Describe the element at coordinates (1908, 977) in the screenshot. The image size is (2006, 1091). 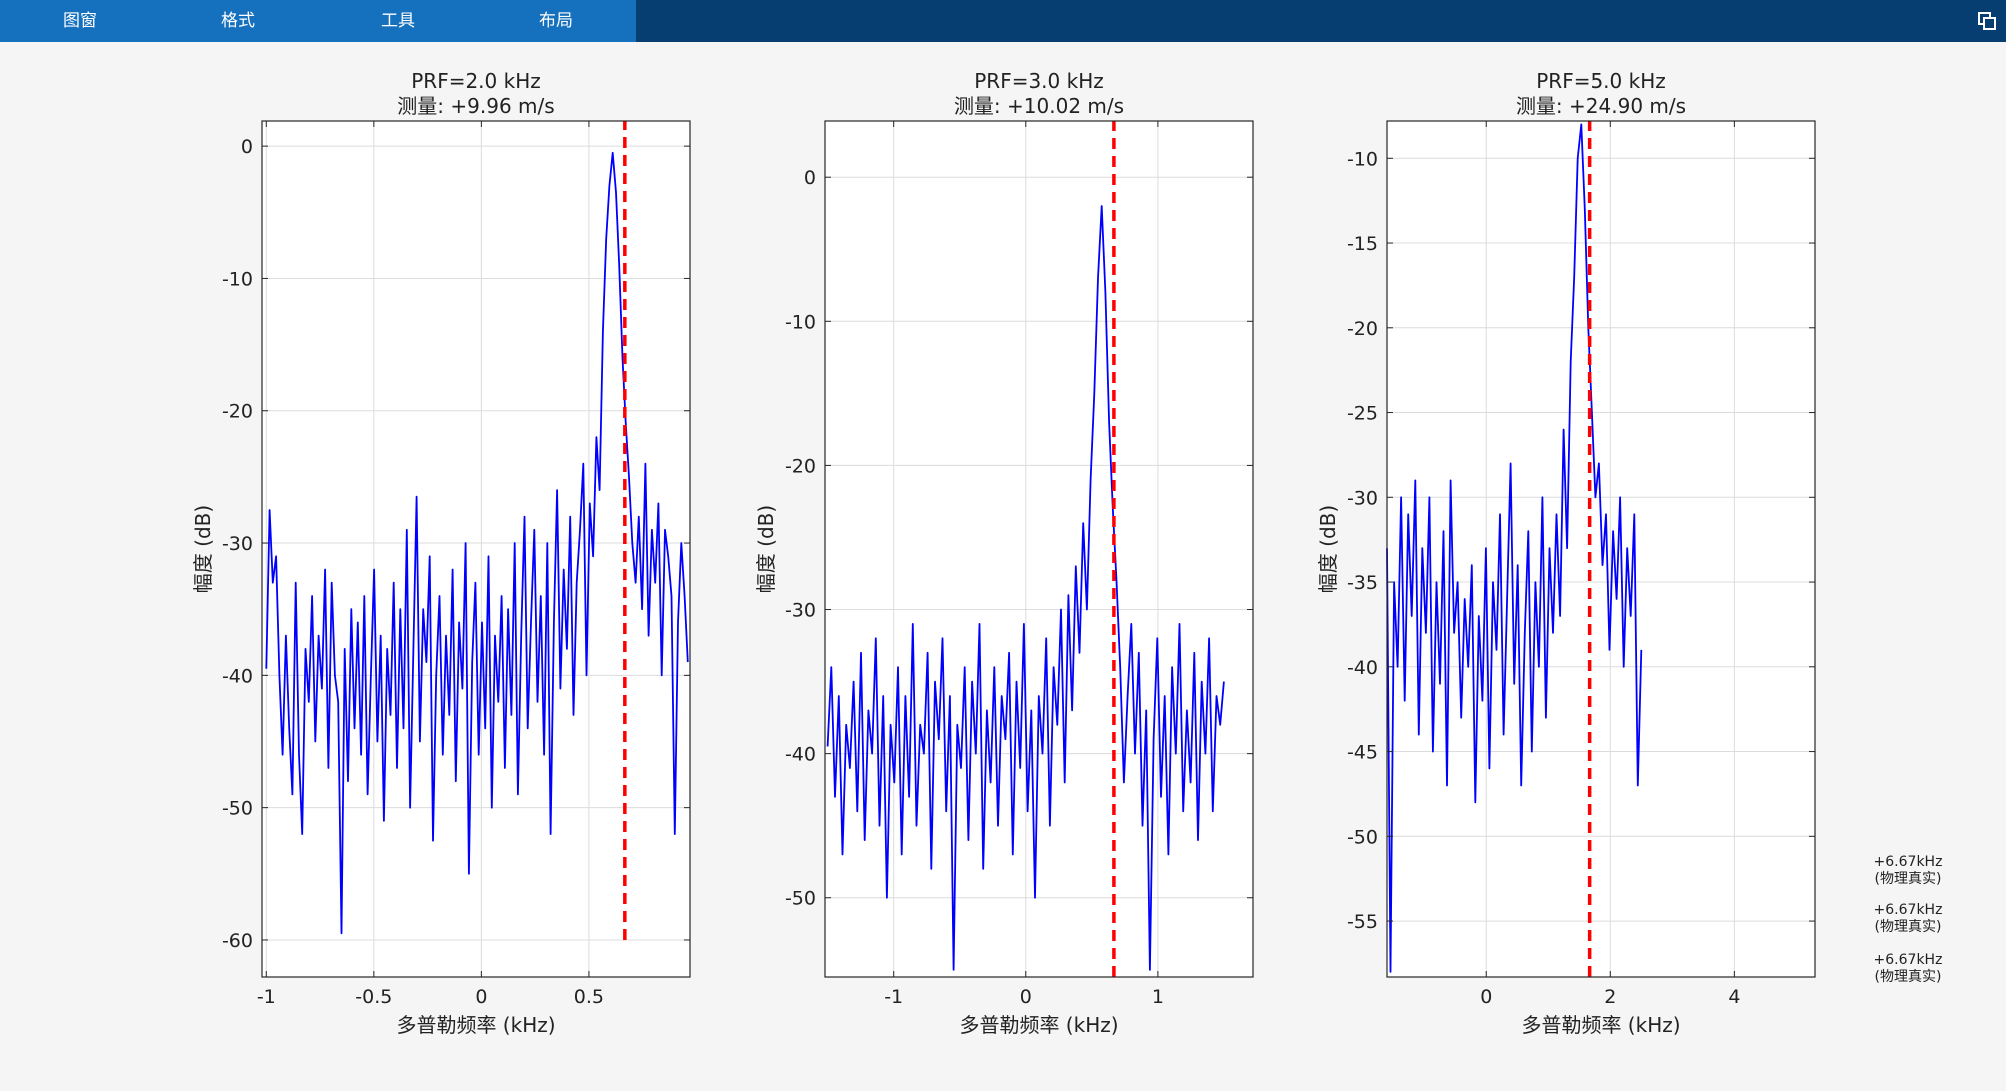
I see `side-note-3-caption: (物理真实)` at that location.